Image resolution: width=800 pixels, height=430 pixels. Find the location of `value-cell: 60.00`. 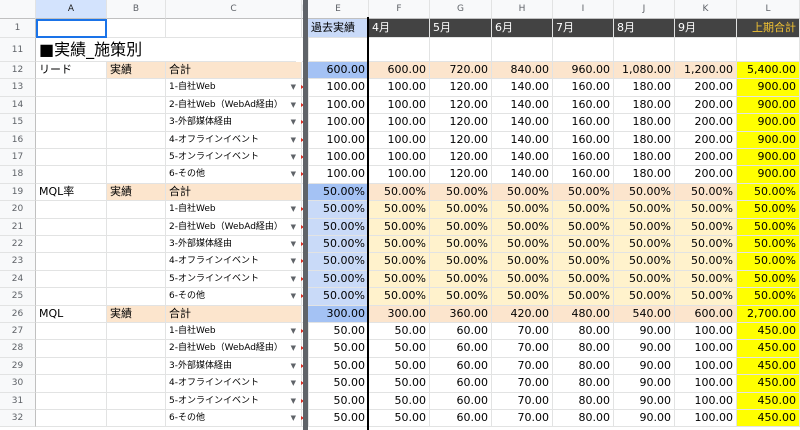

value-cell: 60.00 is located at coordinates (461, 419).